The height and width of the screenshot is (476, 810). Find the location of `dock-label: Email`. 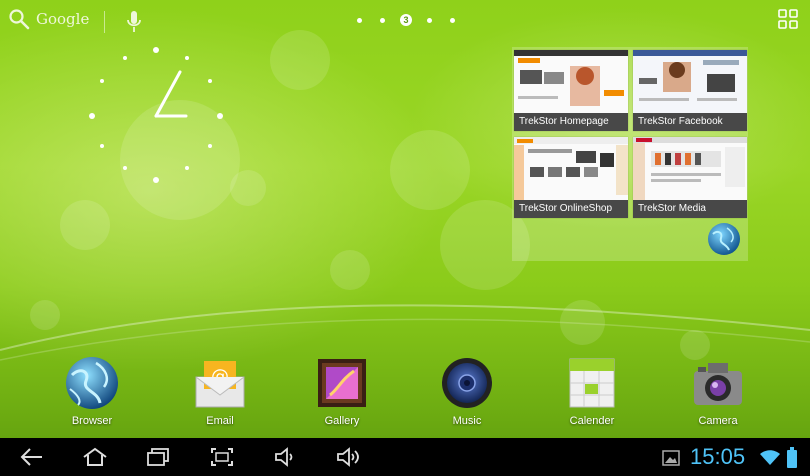

dock-label: Email is located at coordinates (220, 421).